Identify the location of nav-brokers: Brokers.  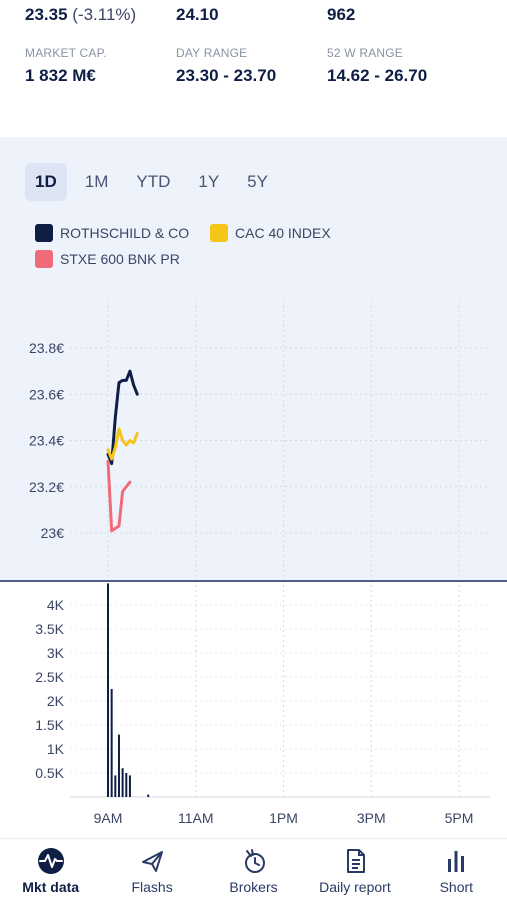
(253, 870).